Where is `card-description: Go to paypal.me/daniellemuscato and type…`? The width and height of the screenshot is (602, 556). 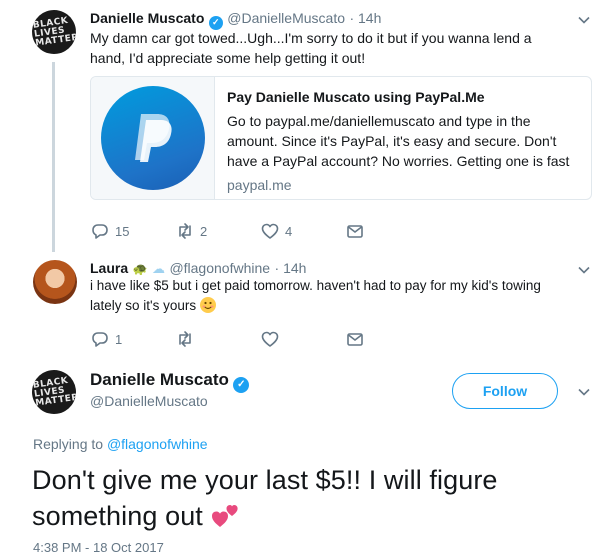
card-description: Go to paypal.me/daniellemuscato and type… is located at coordinates (404, 141).